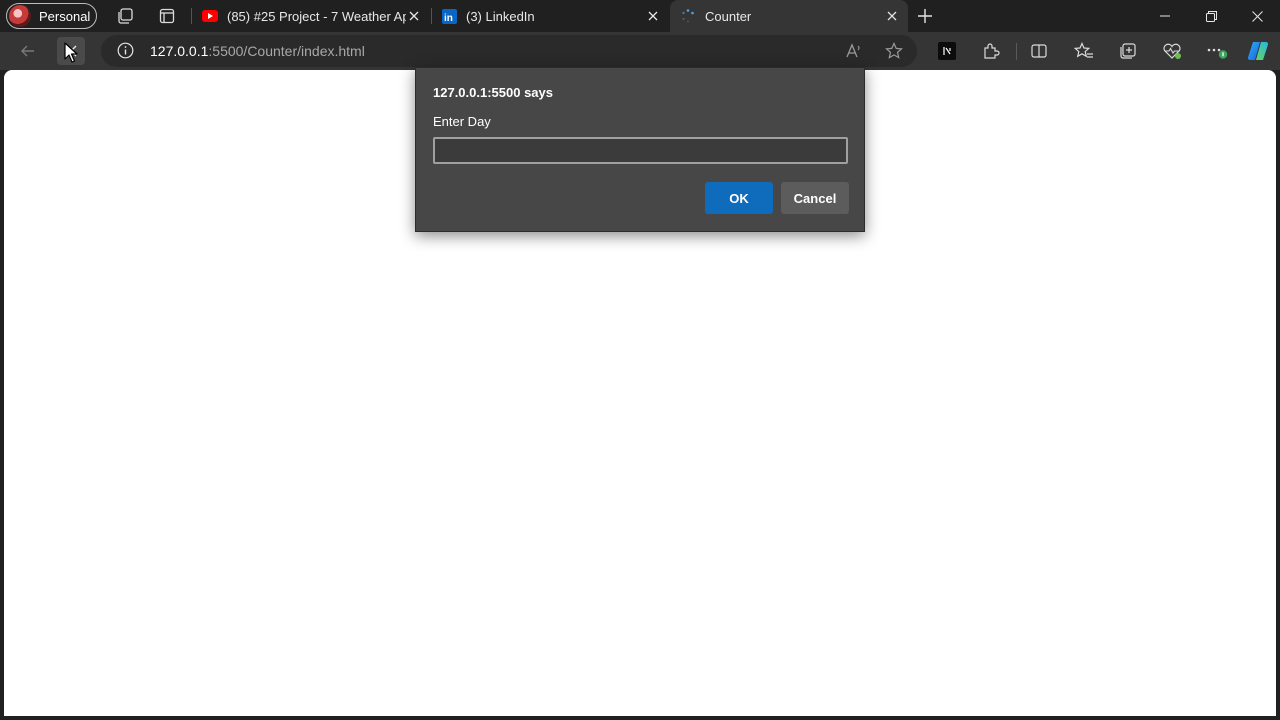  I want to click on svg-text: in, so click(448, 18).